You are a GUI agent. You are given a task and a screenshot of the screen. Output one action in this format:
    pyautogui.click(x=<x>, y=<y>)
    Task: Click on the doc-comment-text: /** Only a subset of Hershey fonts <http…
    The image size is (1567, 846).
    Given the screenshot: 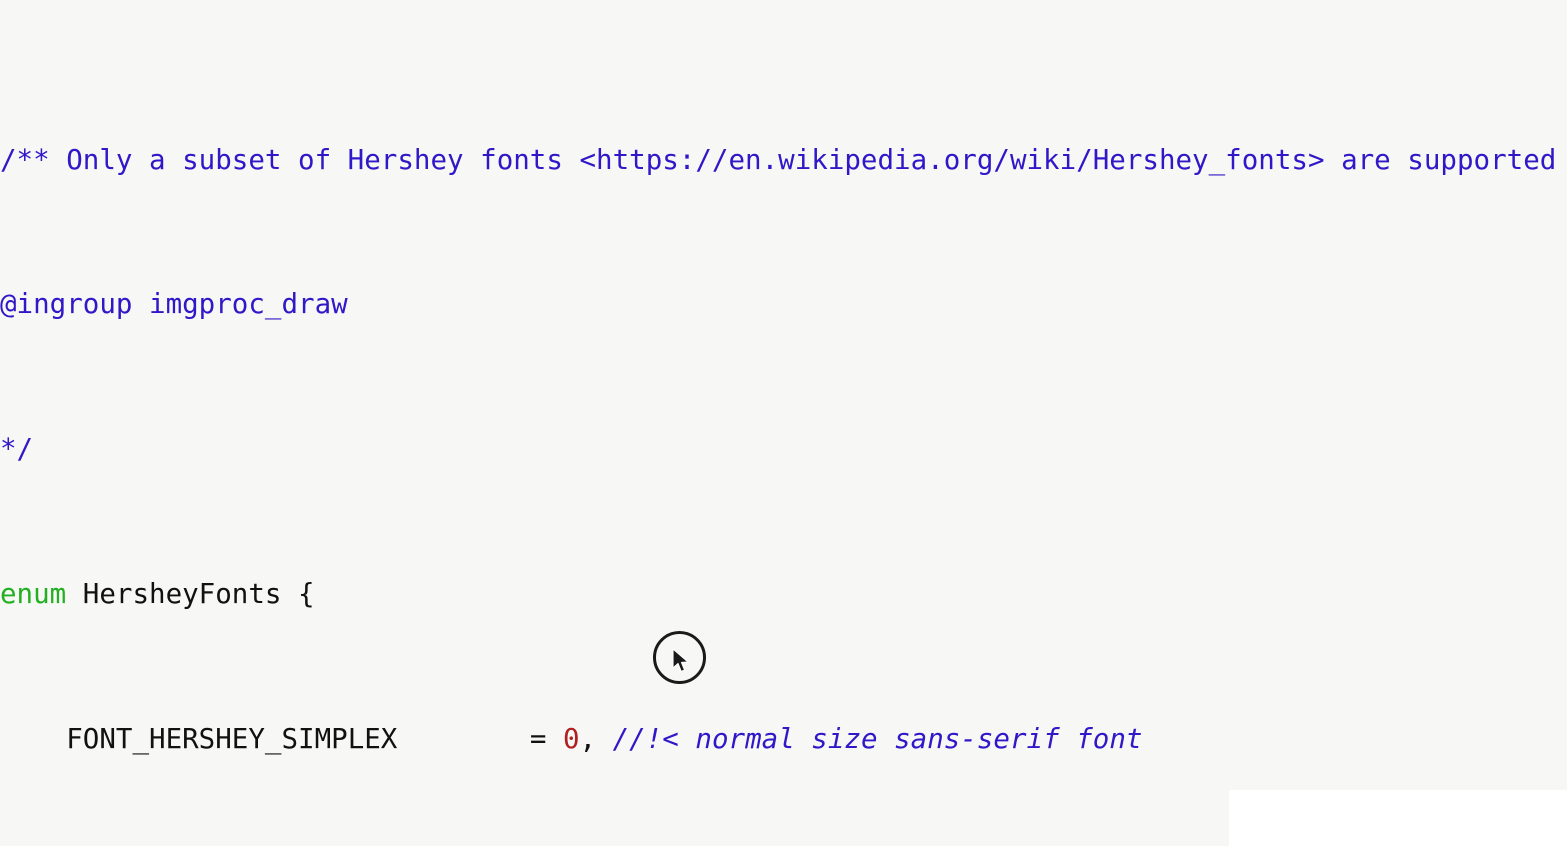 What is the action you would take?
    pyautogui.click(x=778, y=159)
    